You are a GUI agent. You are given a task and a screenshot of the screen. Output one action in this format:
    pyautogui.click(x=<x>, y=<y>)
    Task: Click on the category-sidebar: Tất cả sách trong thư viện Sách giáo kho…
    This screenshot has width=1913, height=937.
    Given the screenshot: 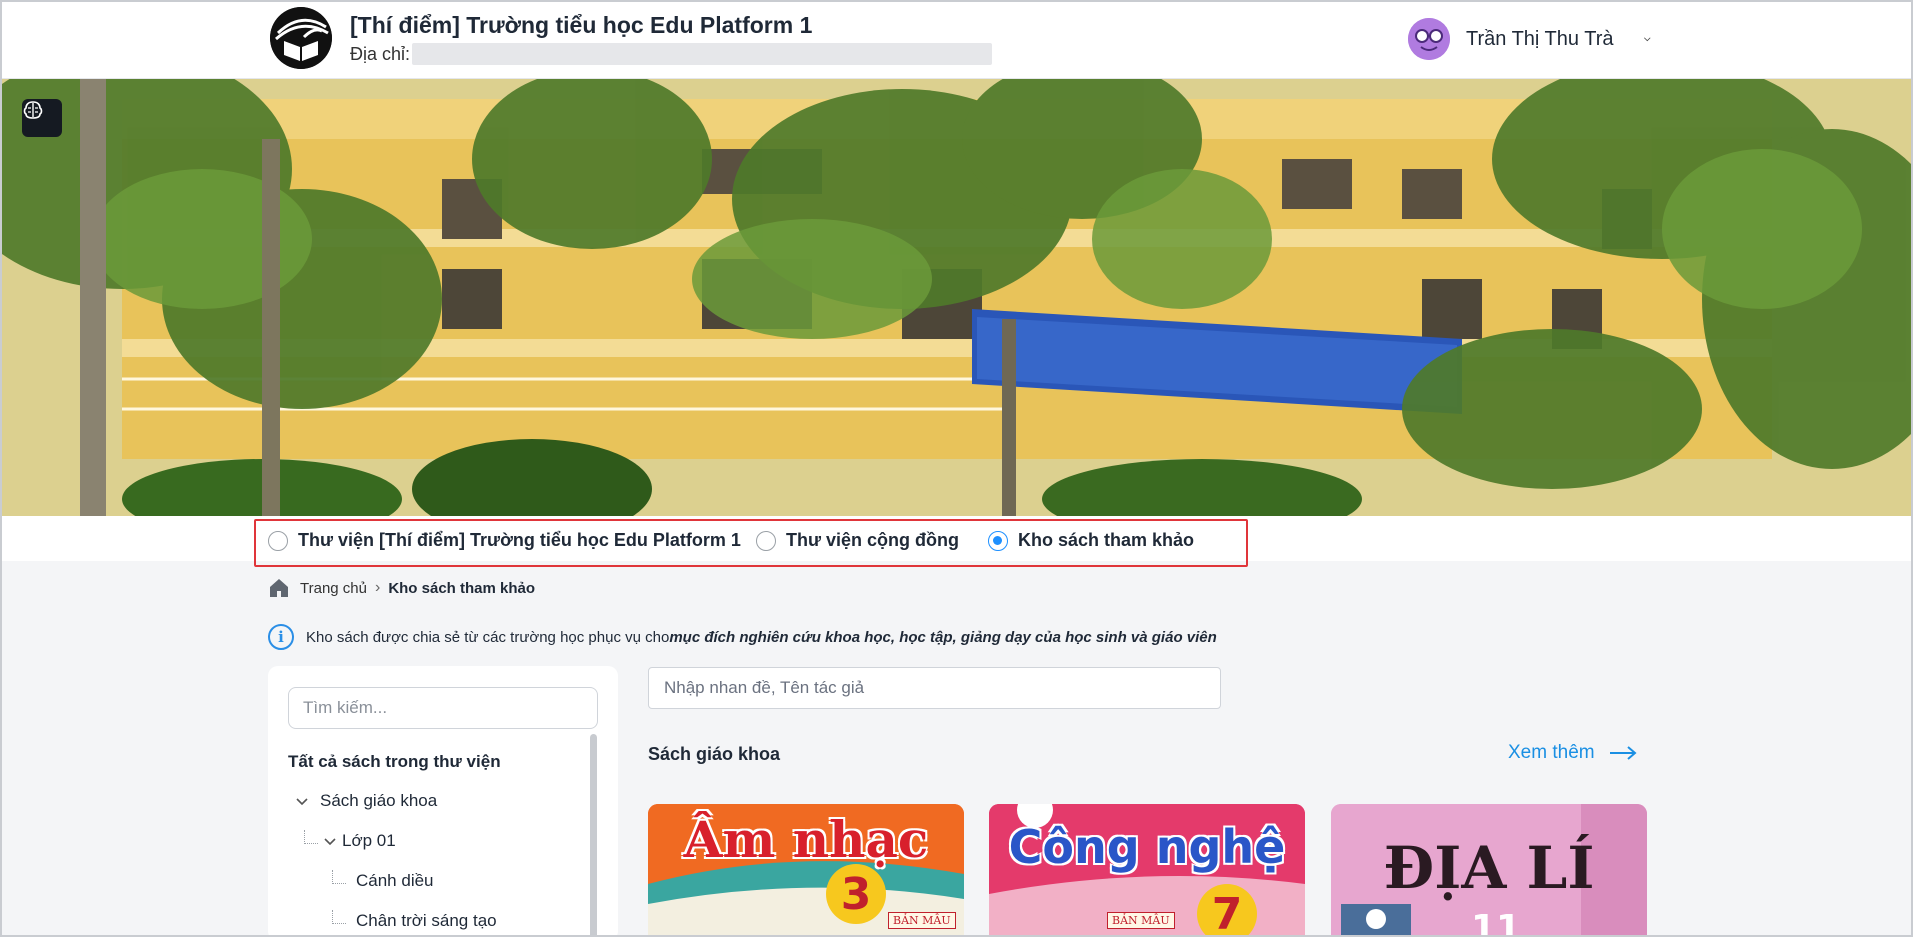 What is the action you would take?
    pyautogui.click(x=443, y=801)
    